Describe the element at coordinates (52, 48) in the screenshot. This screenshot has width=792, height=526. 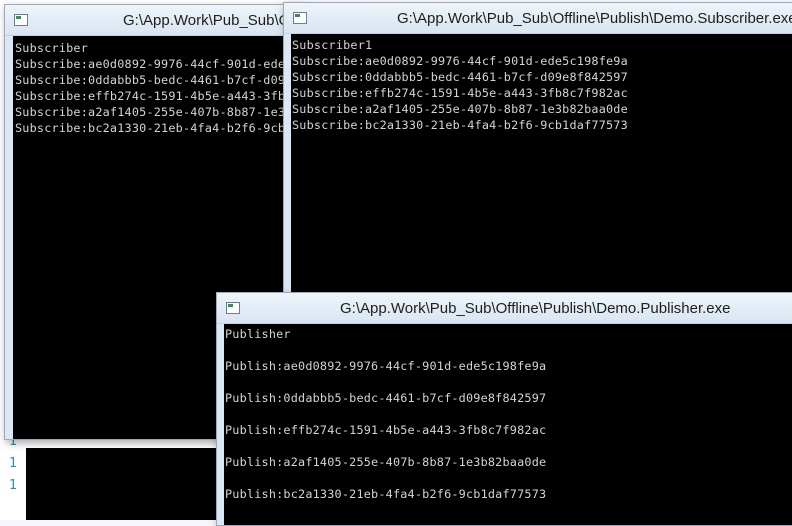
I see `console-line: Subscriber` at that location.